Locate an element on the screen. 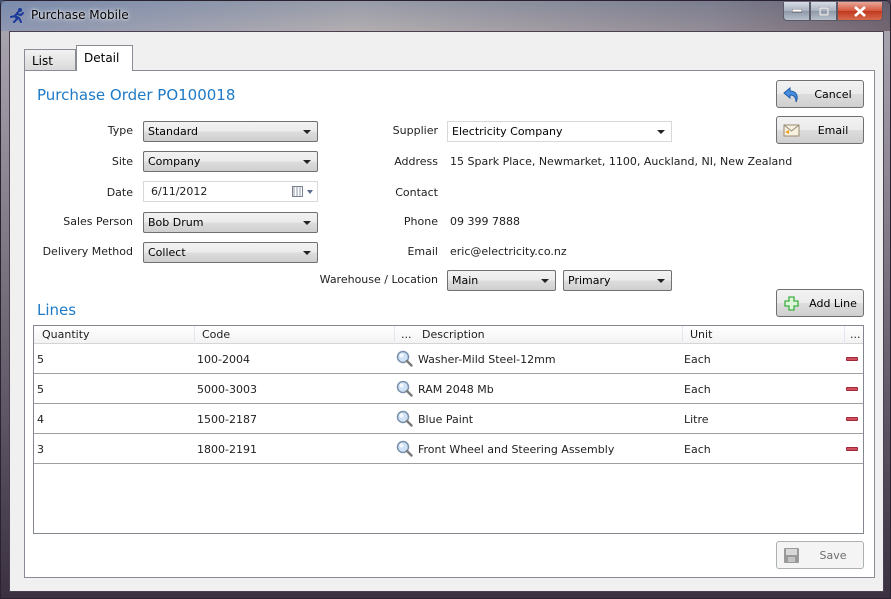 Image resolution: width=891 pixels, height=599 pixels. minimize-icon is located at coordinates (796, 11).